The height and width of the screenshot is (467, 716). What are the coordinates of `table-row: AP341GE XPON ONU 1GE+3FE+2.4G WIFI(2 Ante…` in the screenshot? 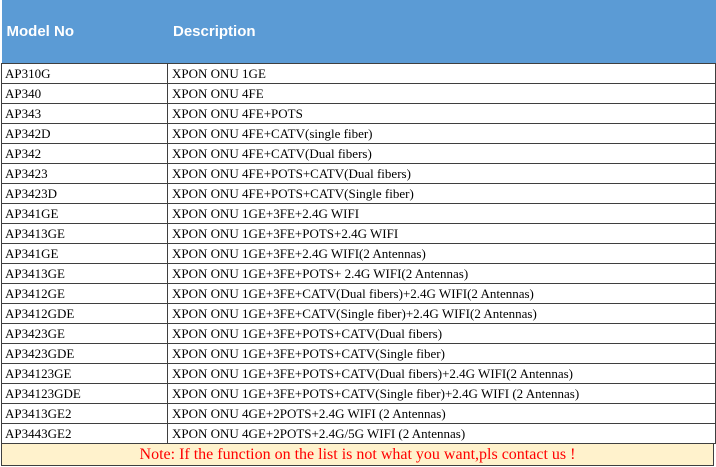 It's located at (358, 253).